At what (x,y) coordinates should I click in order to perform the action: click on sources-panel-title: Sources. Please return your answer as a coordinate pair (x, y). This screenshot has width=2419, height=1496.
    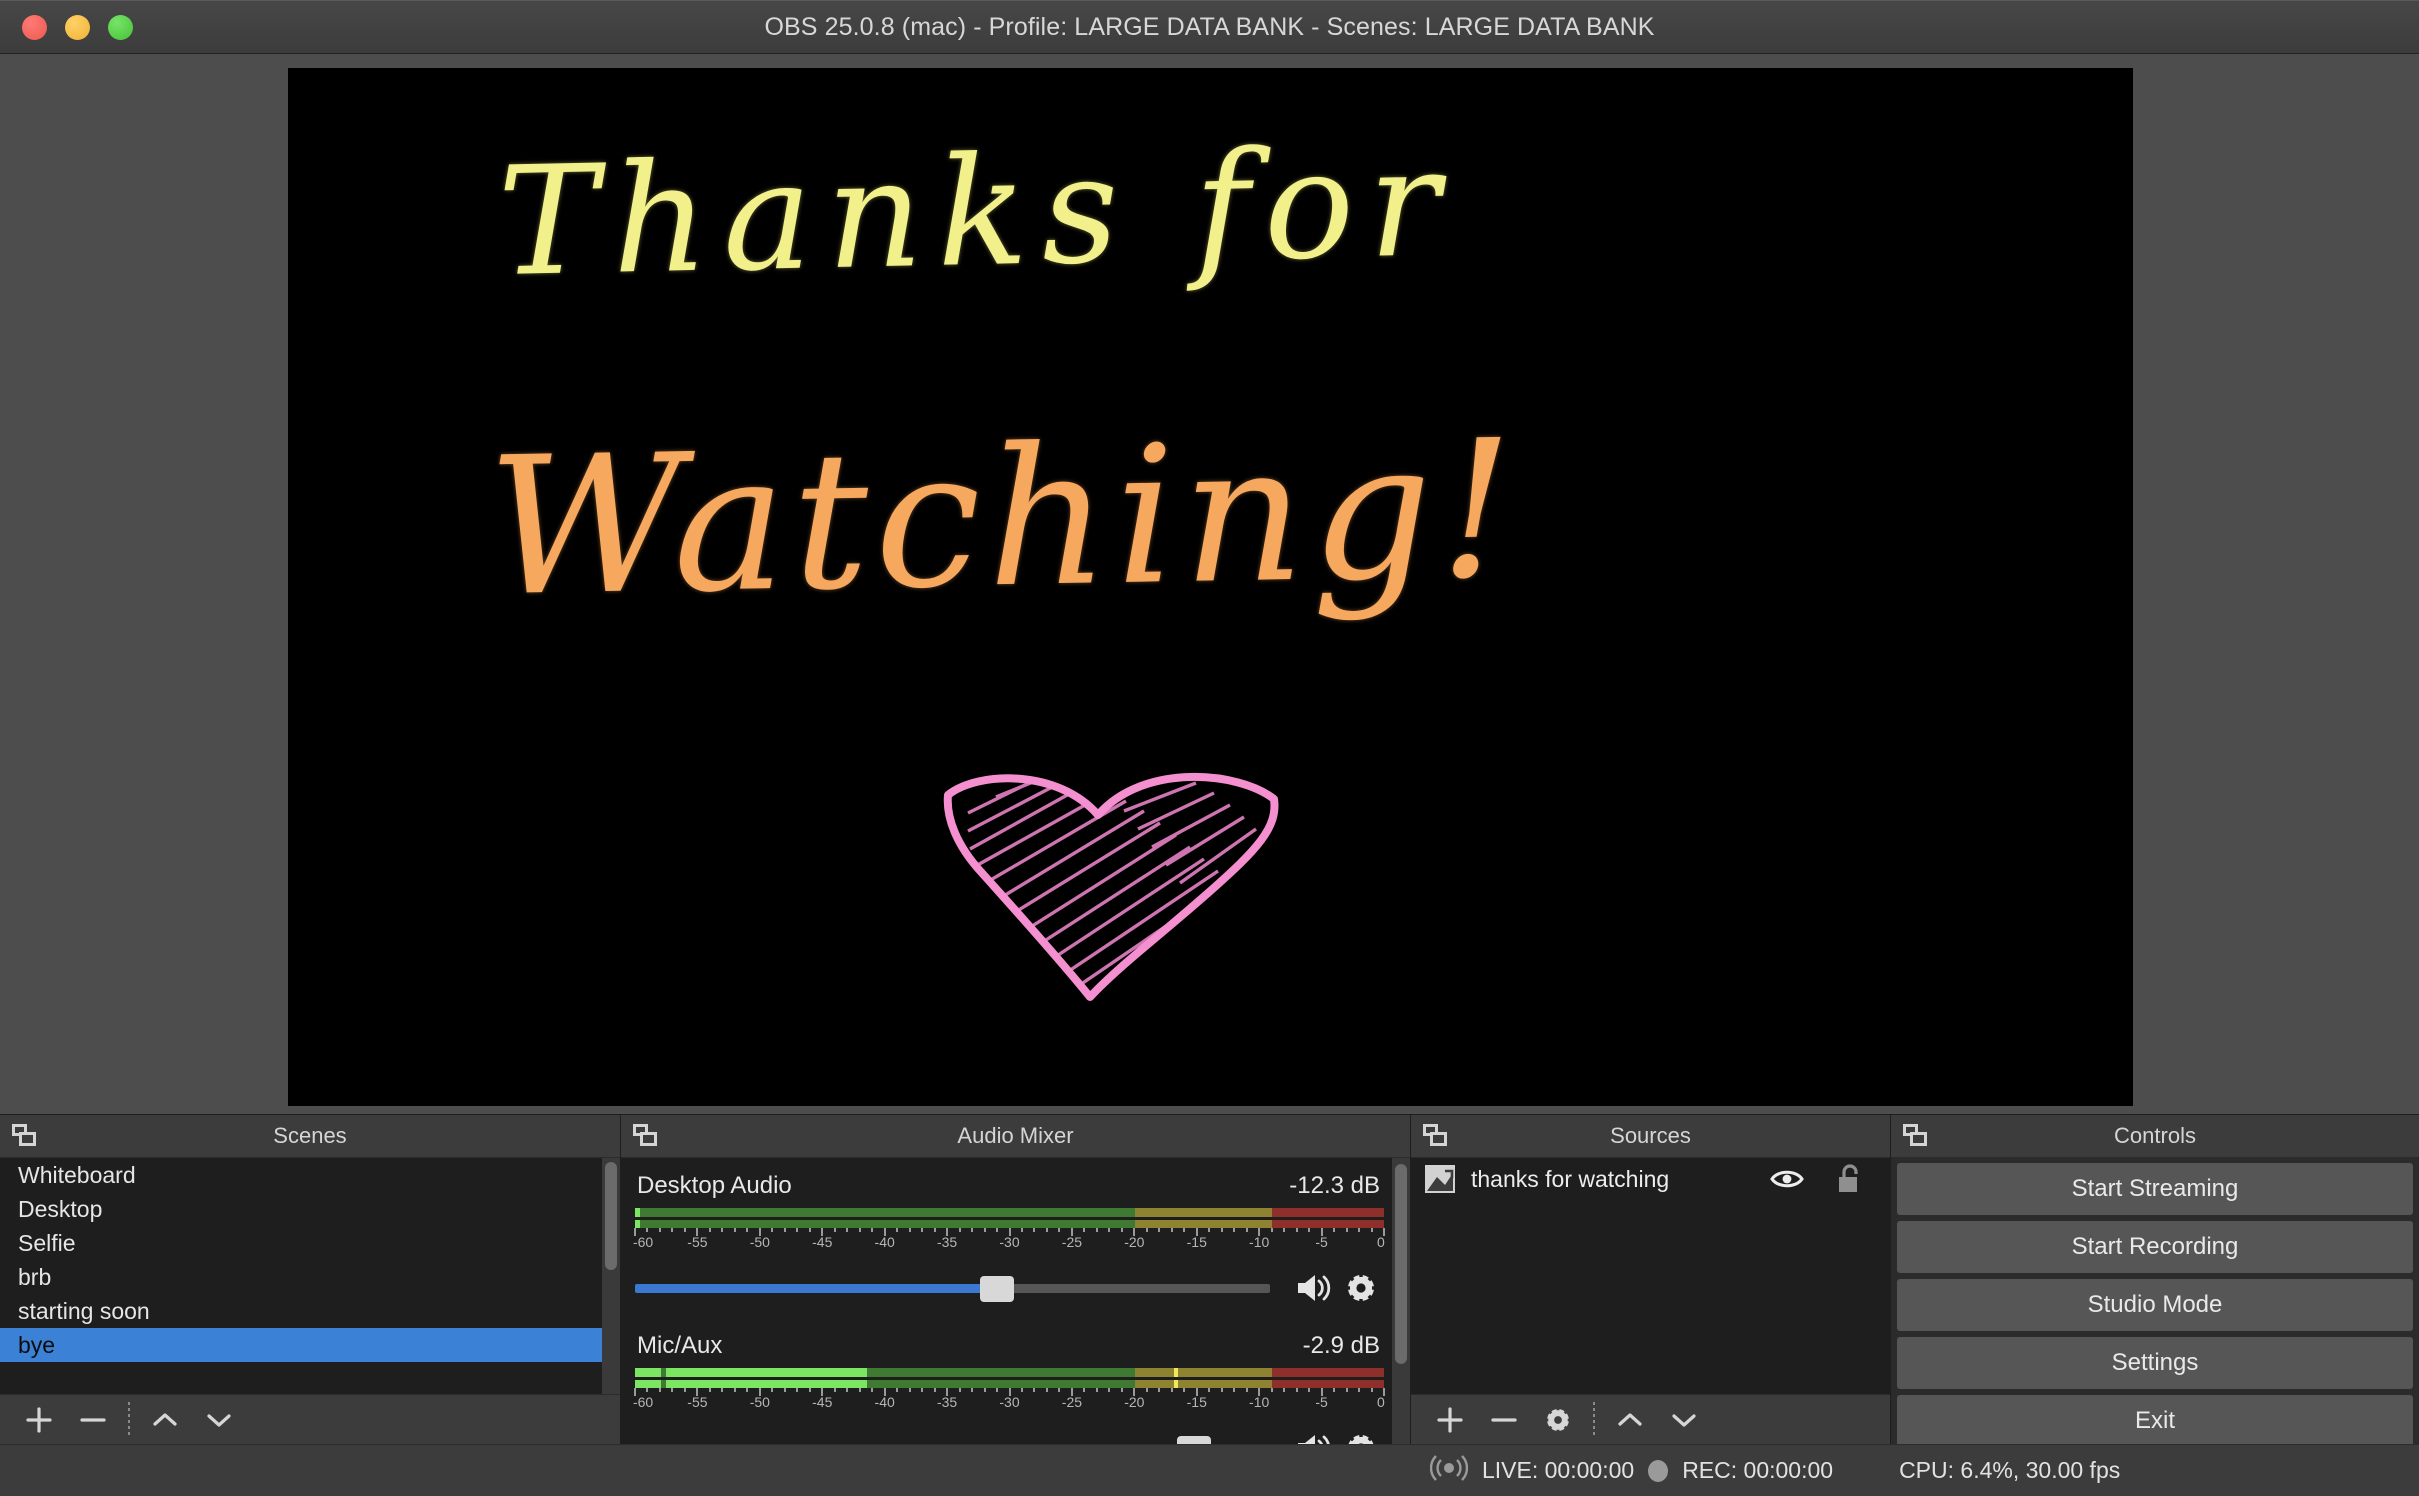
    Looking at the image, I should click on (1650, 1135).